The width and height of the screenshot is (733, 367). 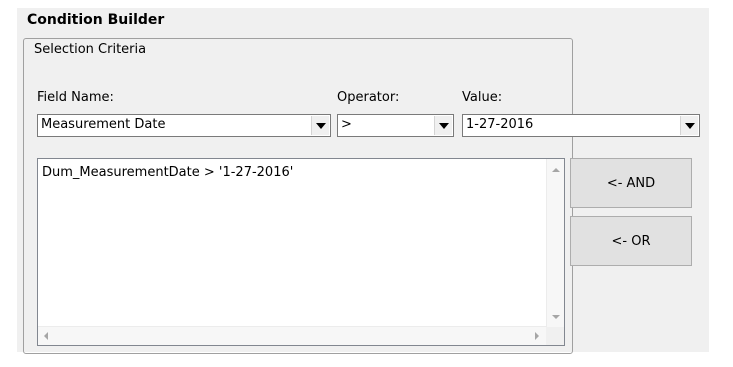 I want to click on vertical-scrollbar, so click(x=555, y=243).